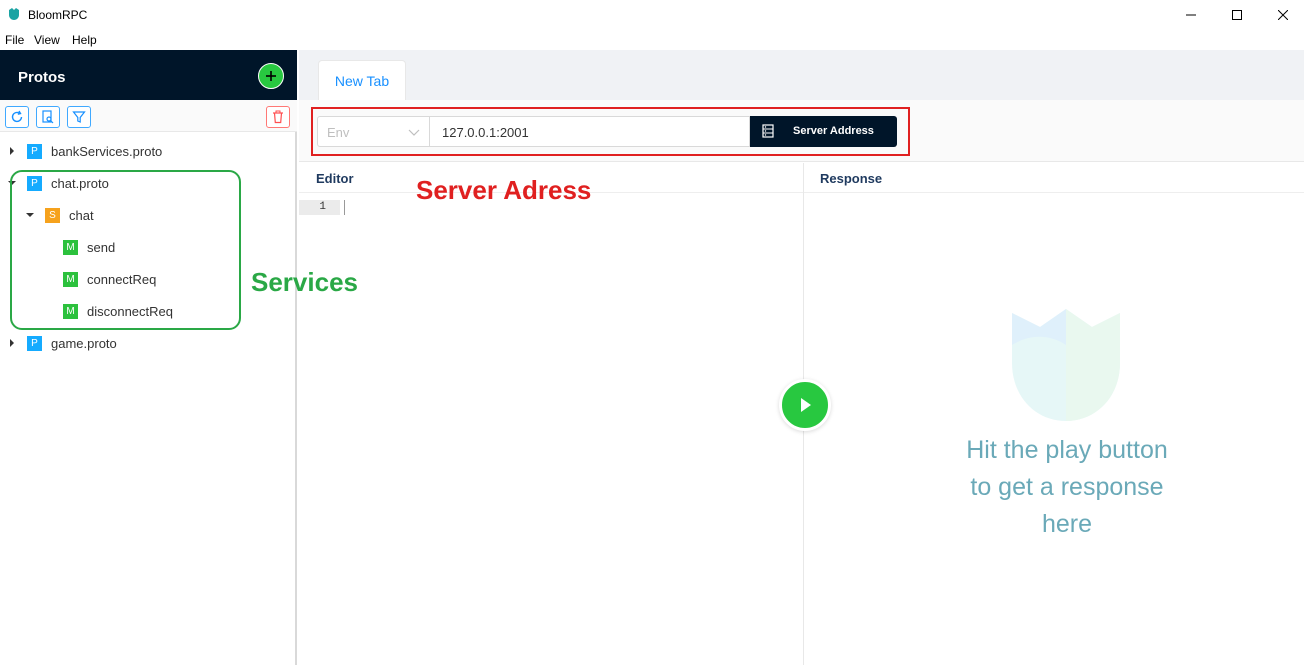 The height and width of the screenshot is (665, 1304). I want to click on maximize-button, so click(1237, 15).